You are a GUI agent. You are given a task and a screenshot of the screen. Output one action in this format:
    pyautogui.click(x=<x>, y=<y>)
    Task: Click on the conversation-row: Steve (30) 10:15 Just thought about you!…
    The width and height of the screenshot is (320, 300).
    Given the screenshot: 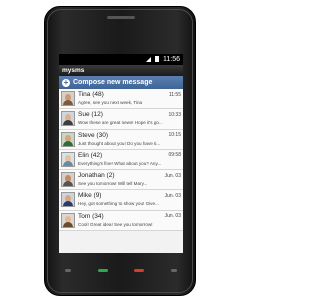 What is the action you would take?
    pyautogui.click(x=121, y=139)
    